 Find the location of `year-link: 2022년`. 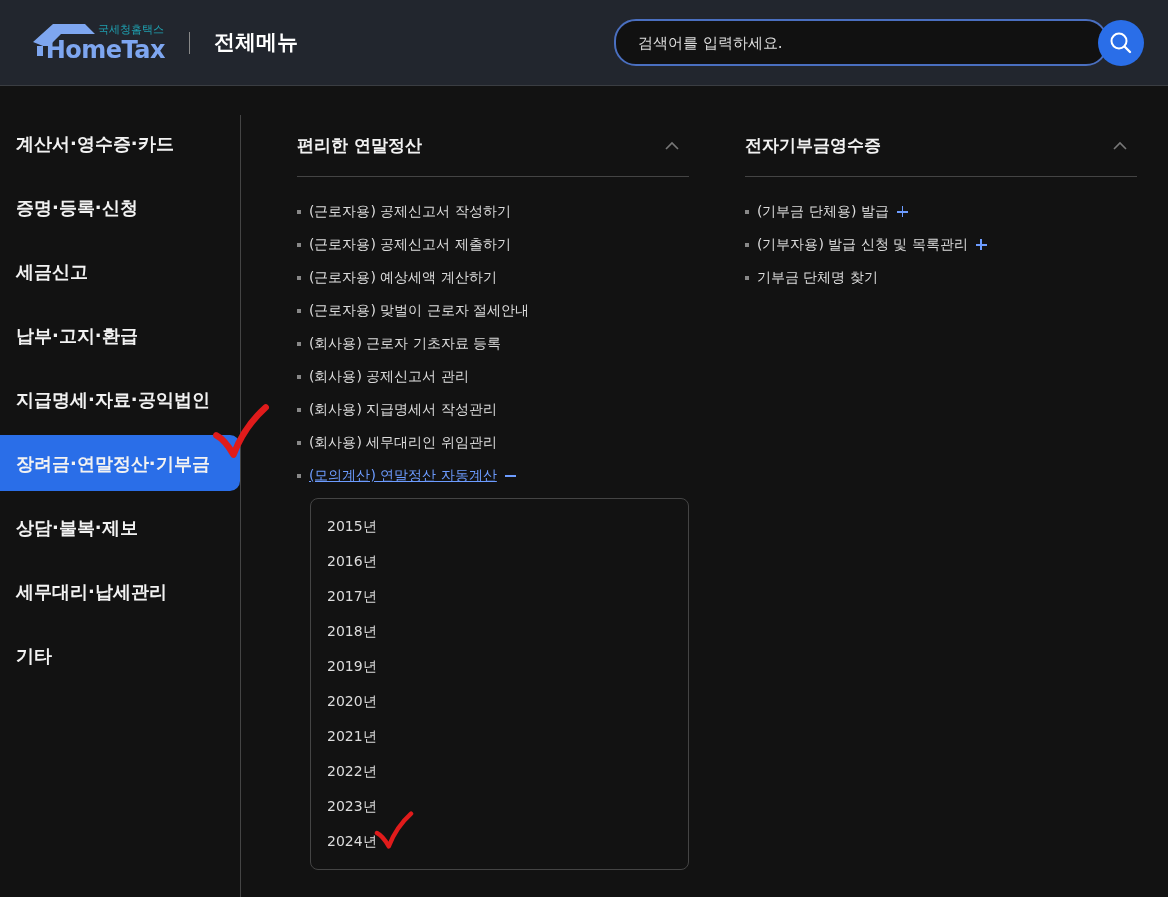

year-link: 2022년 is located at coordinates (352, 771).